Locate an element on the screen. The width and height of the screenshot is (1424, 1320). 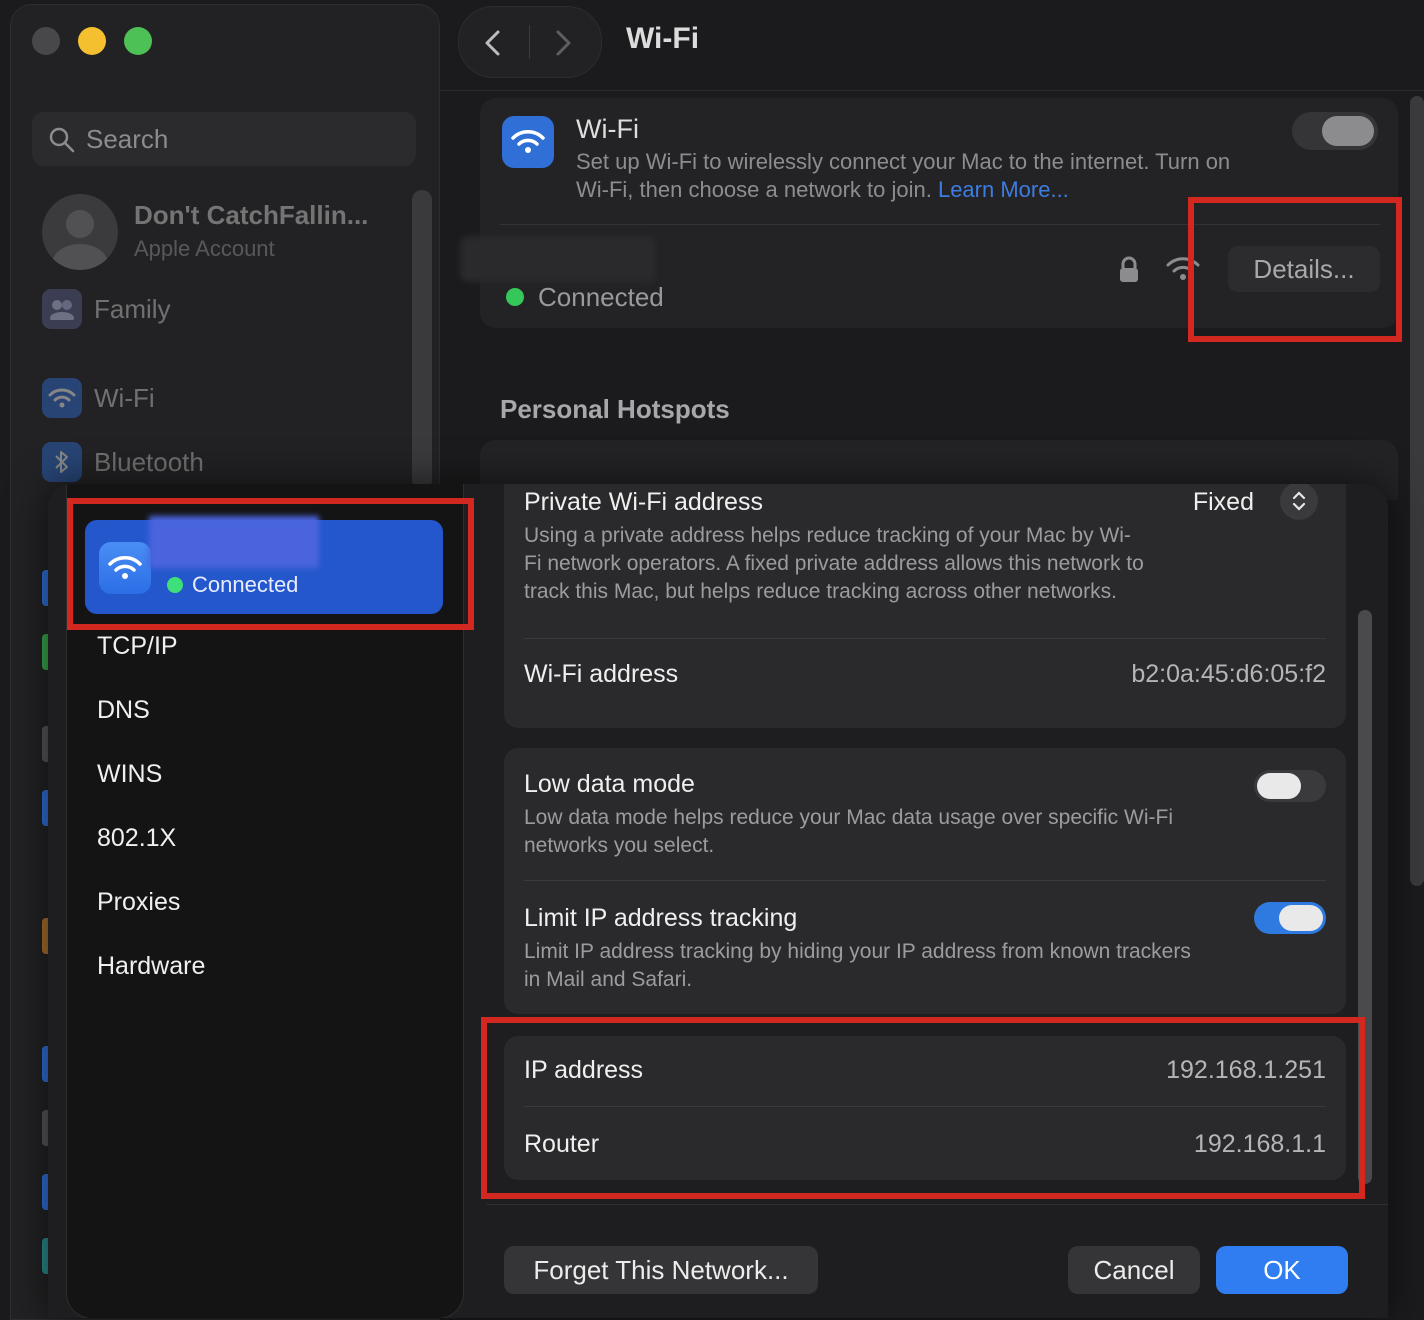
ip-address-label: IP address is located at coordinates (584, 1070).